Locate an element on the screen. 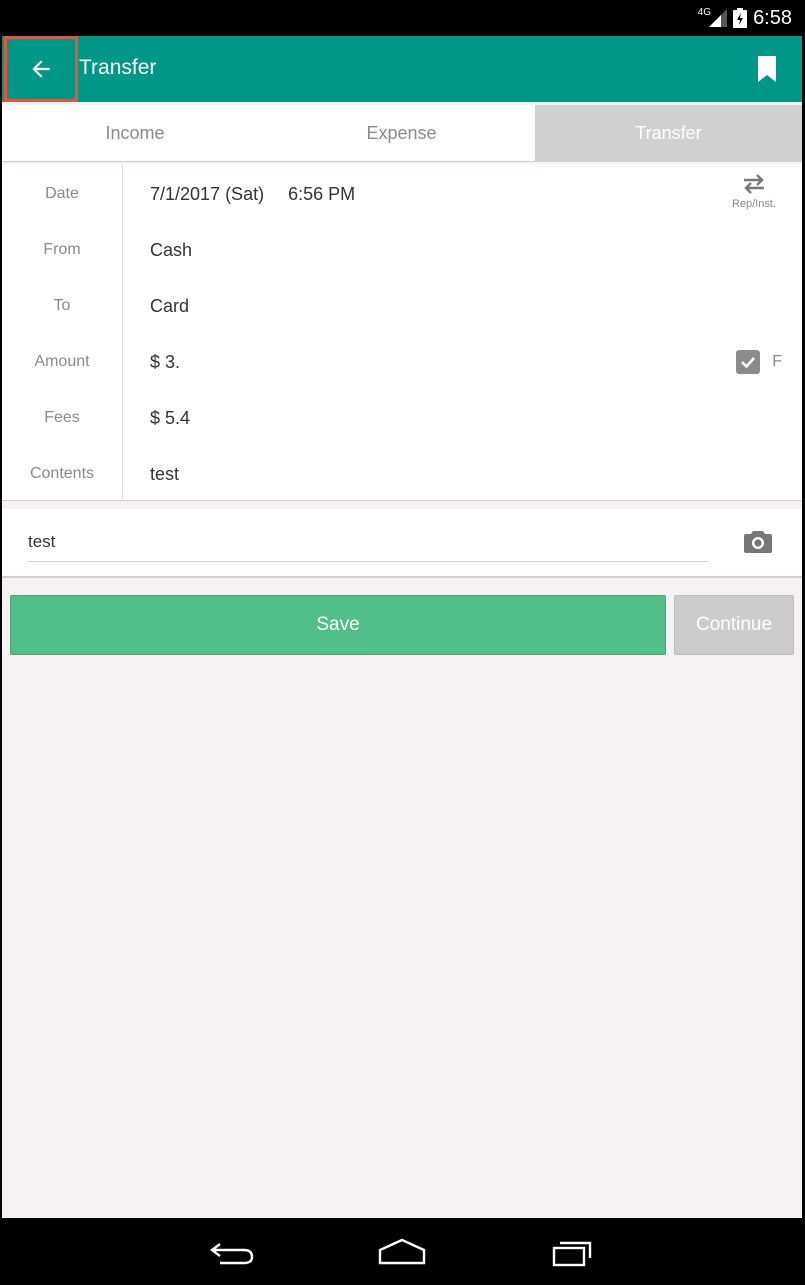 This screenshot has width=805, height=1285. contents-value: test is located at coordinates (164, 474).